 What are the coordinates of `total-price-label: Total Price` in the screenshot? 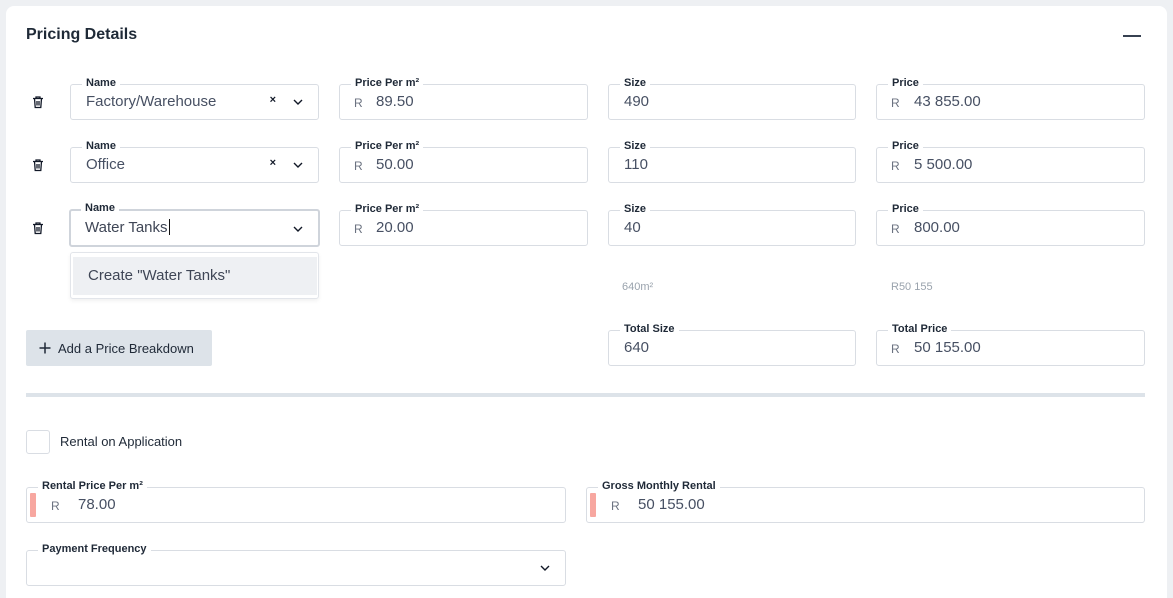 It's located at (920, 329).